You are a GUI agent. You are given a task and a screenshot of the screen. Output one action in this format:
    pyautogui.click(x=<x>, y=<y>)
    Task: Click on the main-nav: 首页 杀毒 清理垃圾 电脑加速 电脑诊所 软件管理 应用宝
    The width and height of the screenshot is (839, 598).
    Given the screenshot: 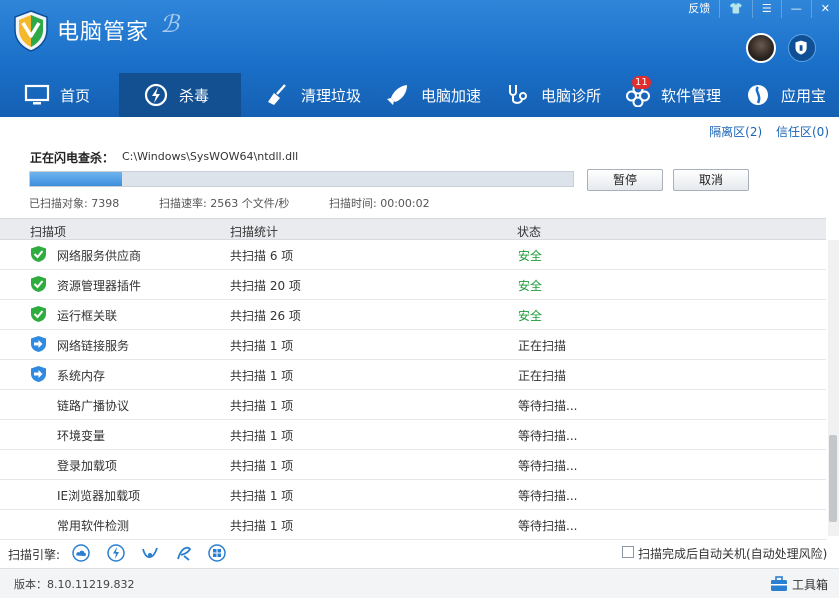 What is the action you would take?
    pyautogui.click(x=419, y=95)
    